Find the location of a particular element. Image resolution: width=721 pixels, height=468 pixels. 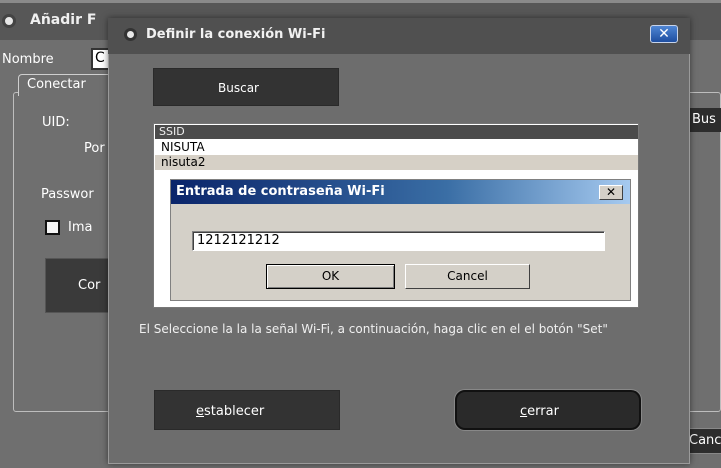

ok-button: OK is located at coordinates (330, 276).